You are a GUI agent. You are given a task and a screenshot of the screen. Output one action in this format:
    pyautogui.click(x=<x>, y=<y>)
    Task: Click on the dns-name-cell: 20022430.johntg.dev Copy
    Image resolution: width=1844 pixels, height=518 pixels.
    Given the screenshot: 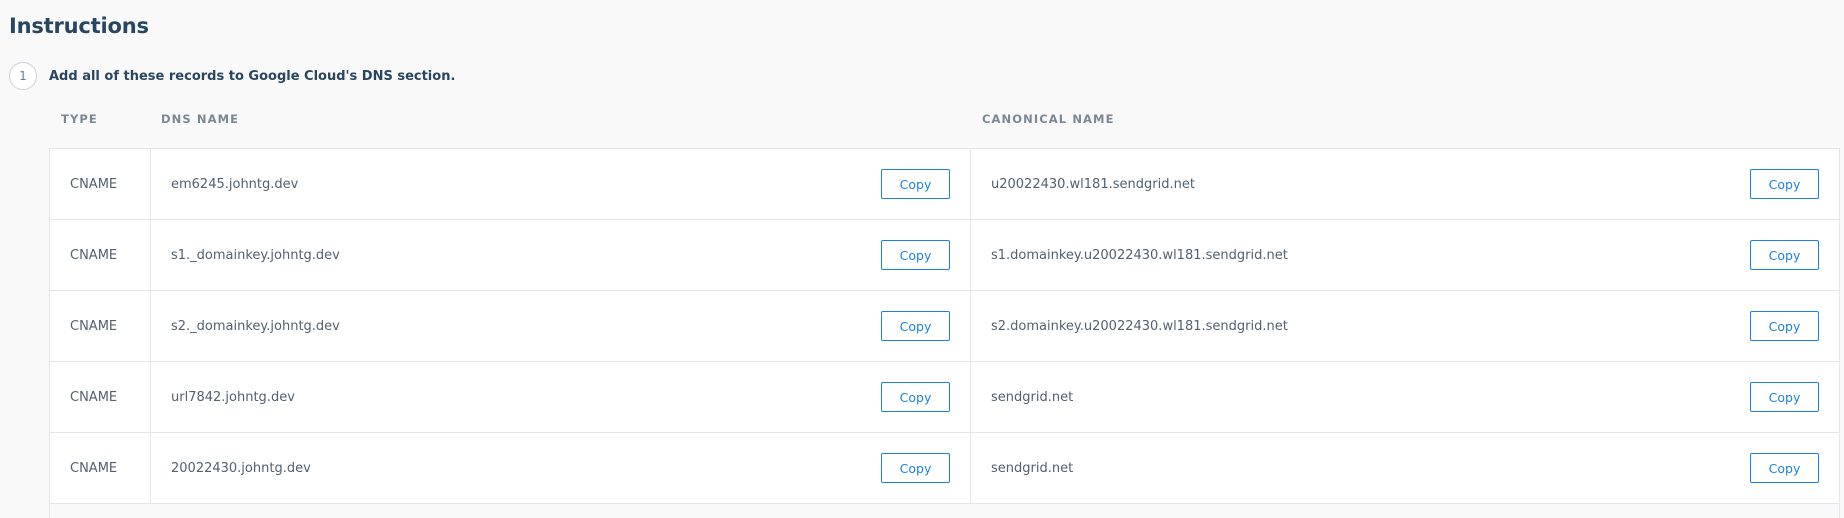 What is the action you would take?
    pyautogui.click(x=561, y=468)
    